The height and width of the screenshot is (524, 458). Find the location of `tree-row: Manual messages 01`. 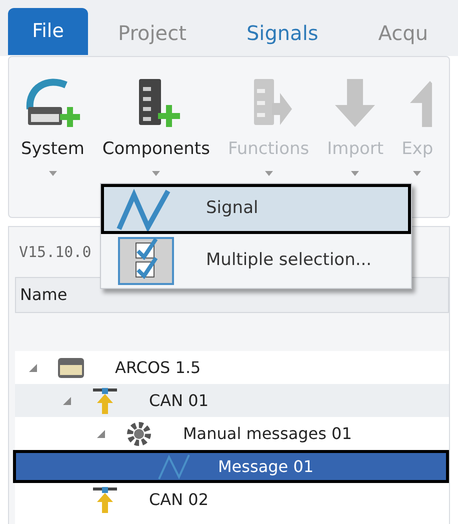

tree-row: Manual messages 01 is located at coordinates (232, 433).